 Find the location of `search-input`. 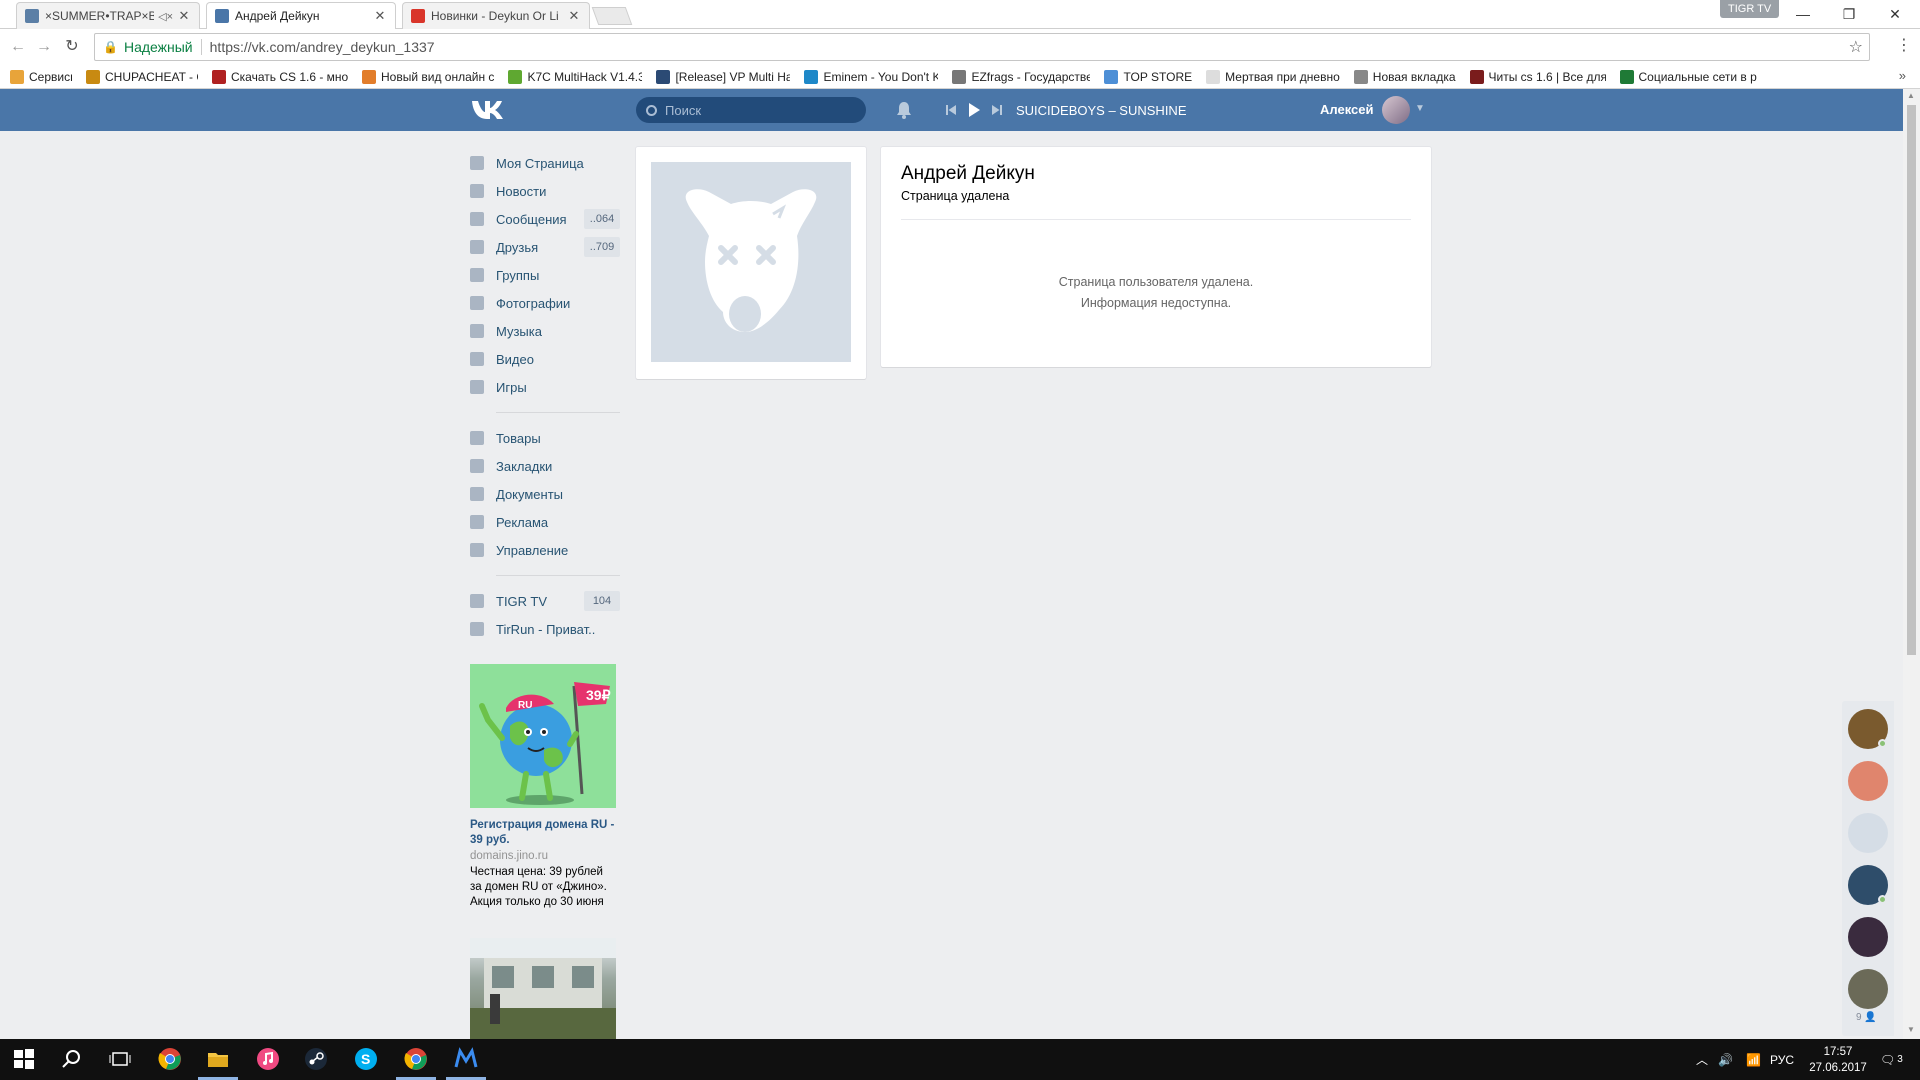

search-input is located at coordinates (755, 110).